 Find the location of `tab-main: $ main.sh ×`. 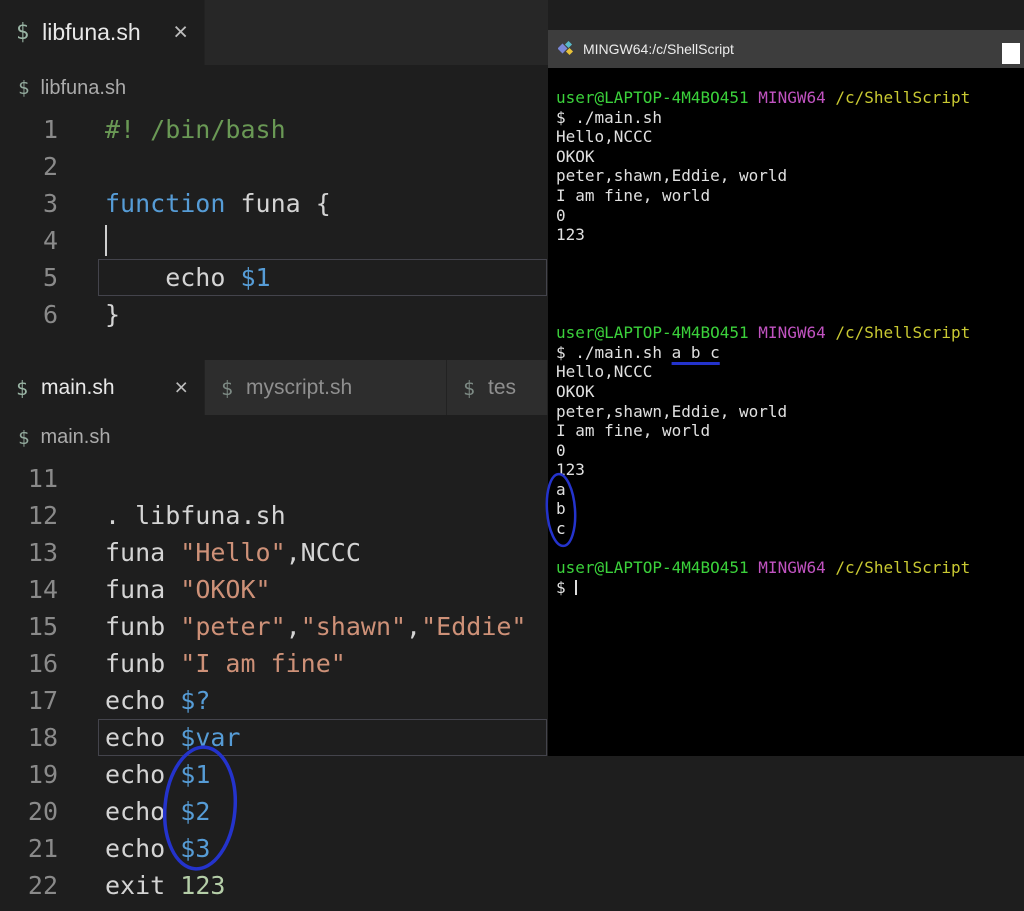

tab-main: $ main.sh × is located at coordinates (102, 387).